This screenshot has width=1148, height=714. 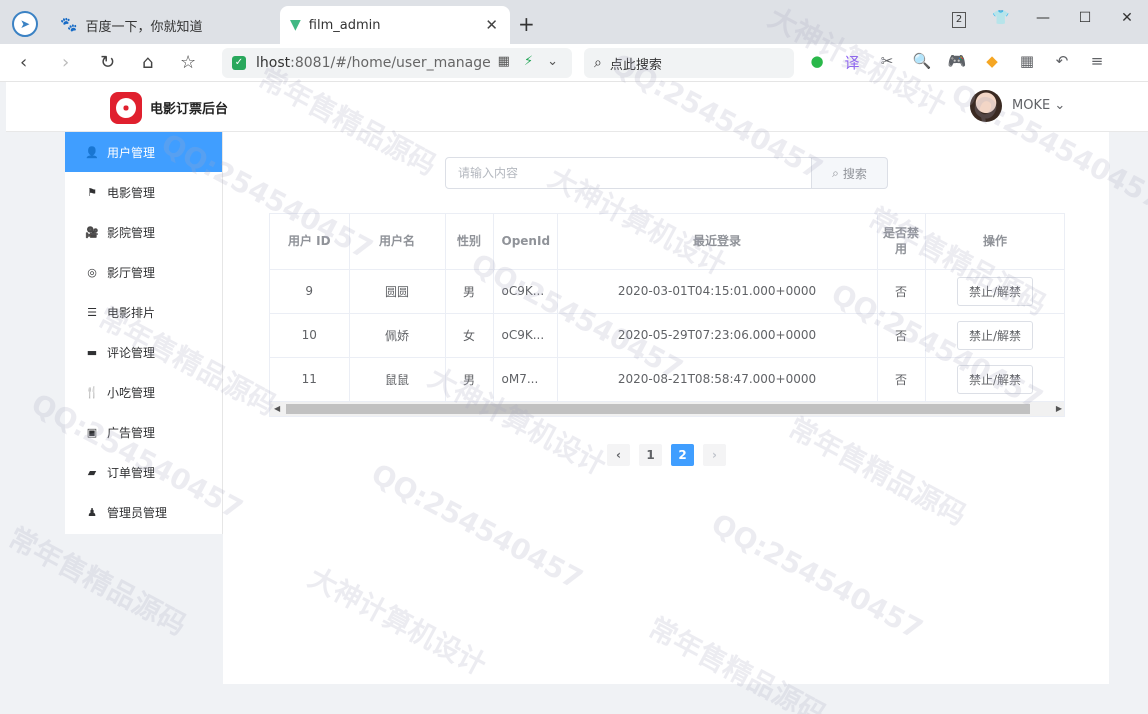 I want to click on sidebar-item: ▣ 广告管理, so click(x=143, y=432).